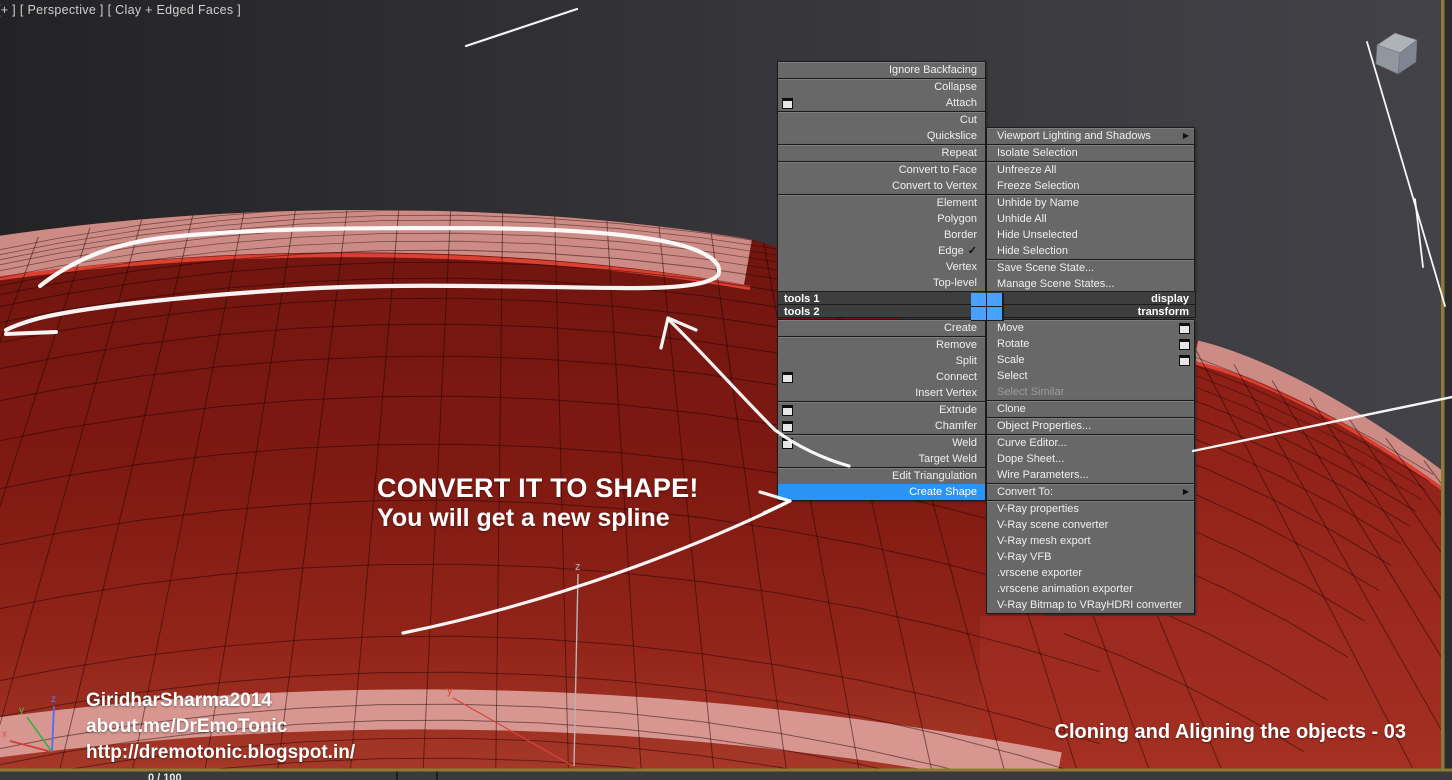  I want to click on menu-item-label: Connect, so click(956, 377).